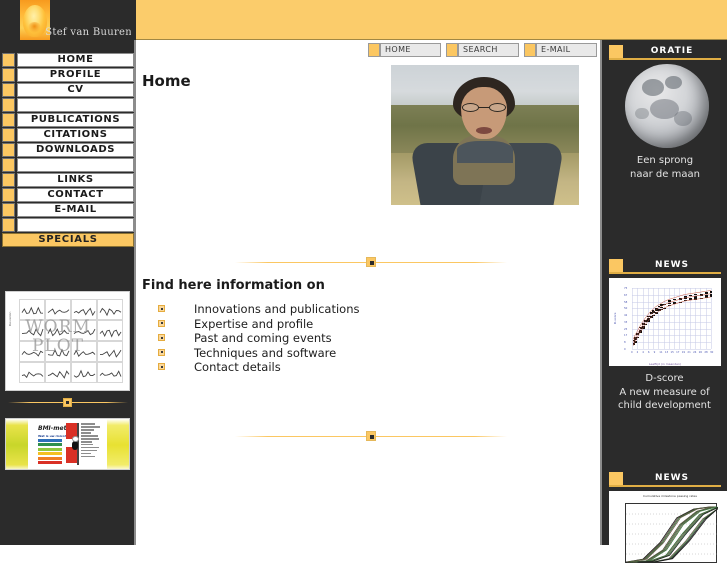 This screenshot has width=727, height=585. I want to click on growth-chart-title: Cumulative milestone passing rates, so click(670, 496).